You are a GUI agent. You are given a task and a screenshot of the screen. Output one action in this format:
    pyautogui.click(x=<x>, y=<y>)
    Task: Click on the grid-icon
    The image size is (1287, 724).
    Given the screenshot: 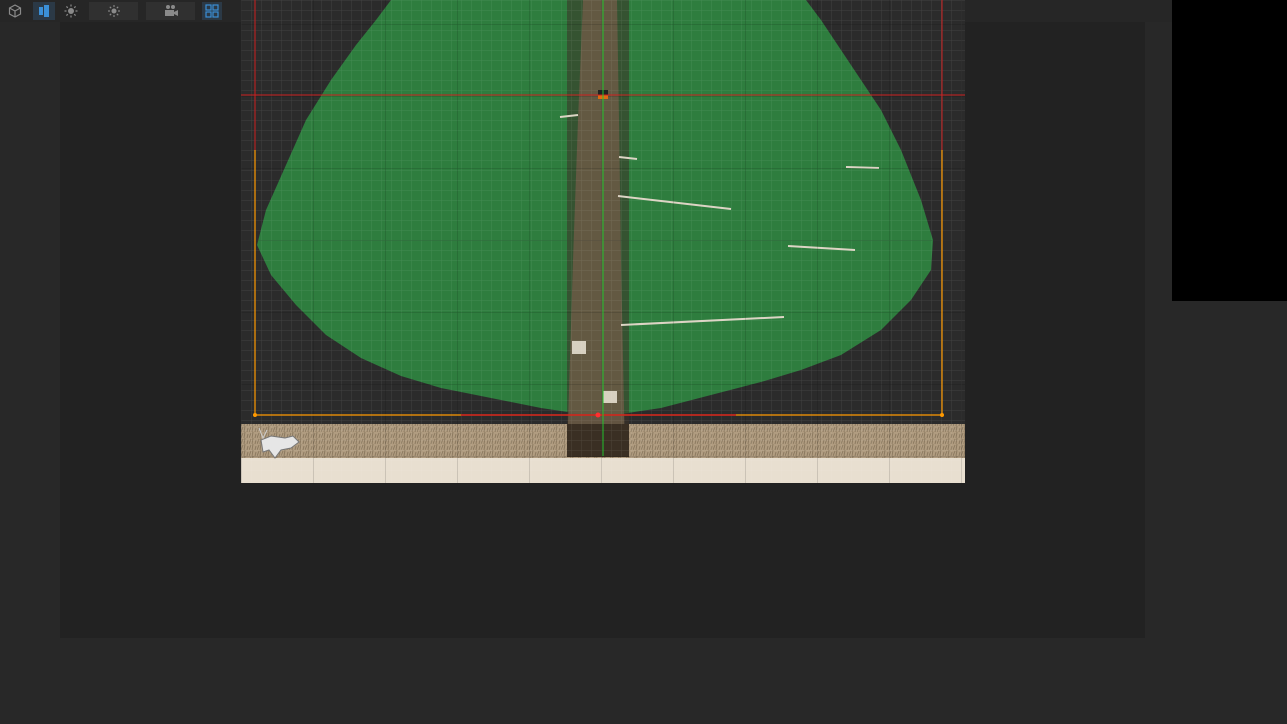 What is the action you would take?
    pyautogui.click(x=212, y=11)
    